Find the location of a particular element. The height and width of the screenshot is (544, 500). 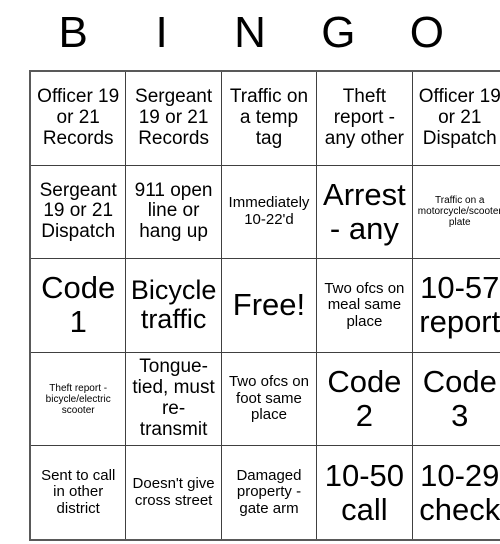

bingo-cell: Code 1 is located at coordinates (78, 305).